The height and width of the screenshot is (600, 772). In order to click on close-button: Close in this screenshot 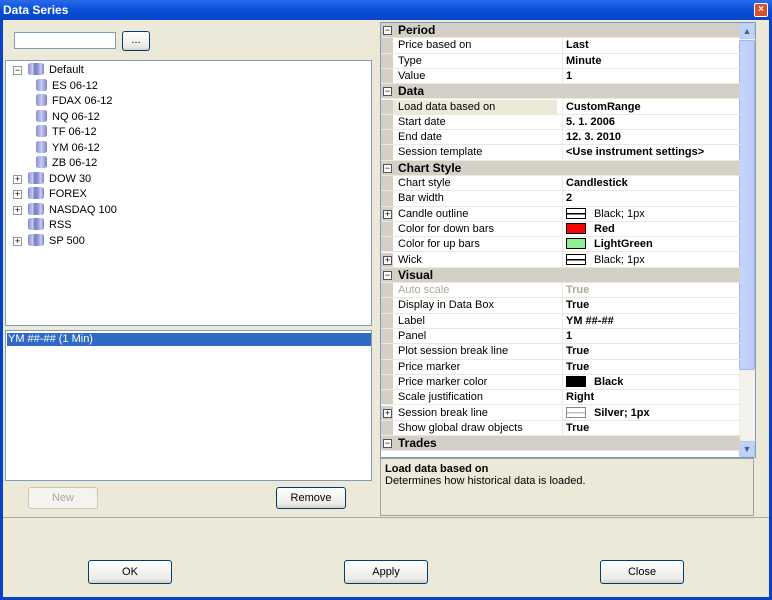, I will do `click(642, 572)`.